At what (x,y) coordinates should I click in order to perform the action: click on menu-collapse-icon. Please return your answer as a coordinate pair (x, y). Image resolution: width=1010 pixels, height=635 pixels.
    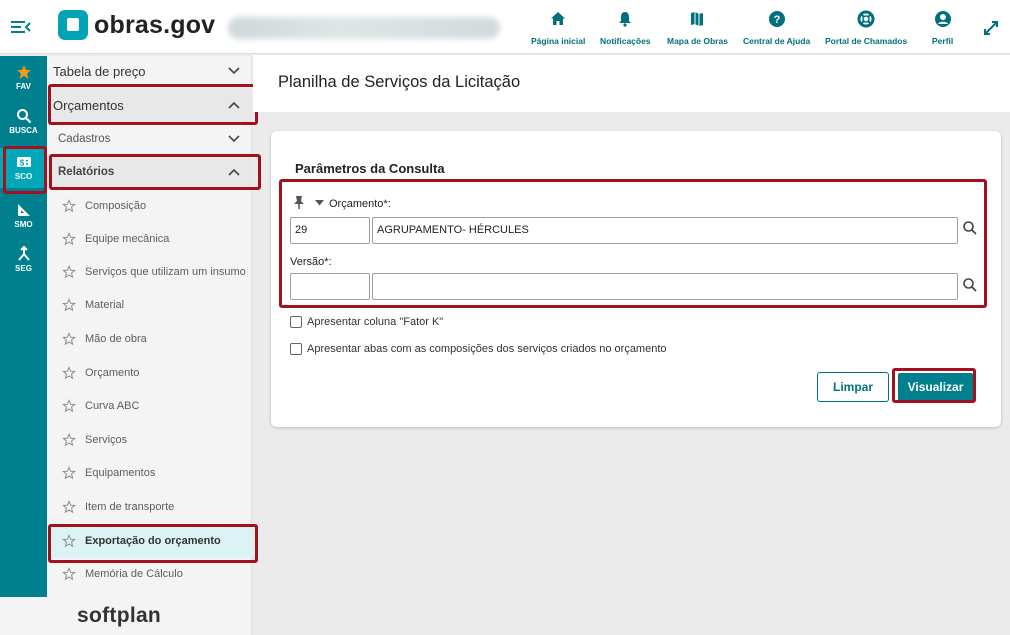
    Looking at the image, I should click on (21, 27).